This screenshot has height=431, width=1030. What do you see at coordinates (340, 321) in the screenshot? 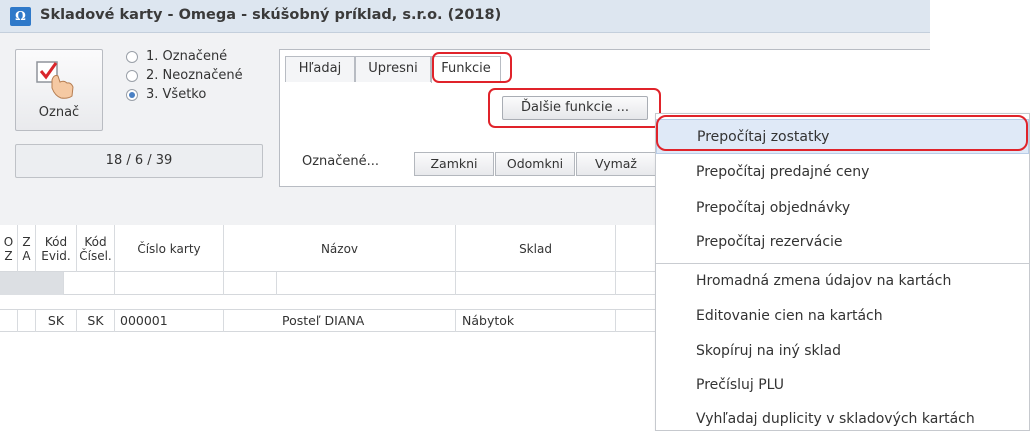
I see `cell-name: Posteľ DIANA` at bounding box center [340, 321].